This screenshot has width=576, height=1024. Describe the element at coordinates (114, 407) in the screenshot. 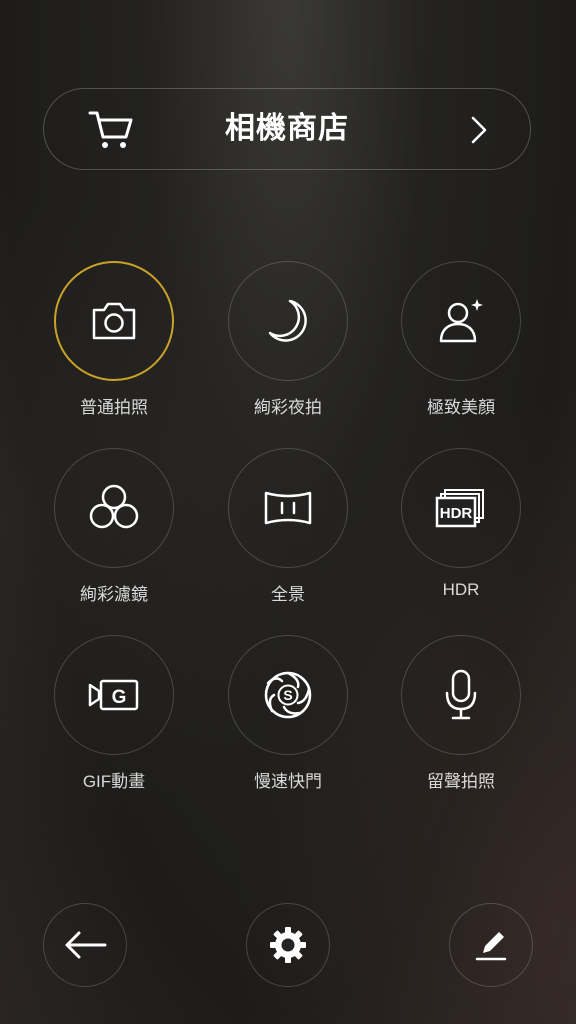

I see `mode-label: 普通拍照` at that location.